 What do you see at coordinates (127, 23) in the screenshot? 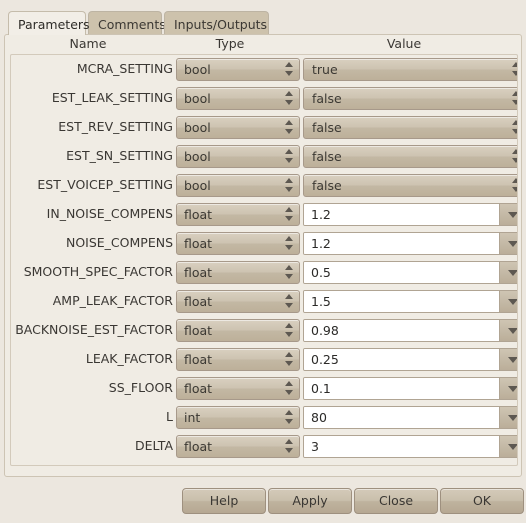
I see `tab-comments: Comments` at bounding box center [127, 23].